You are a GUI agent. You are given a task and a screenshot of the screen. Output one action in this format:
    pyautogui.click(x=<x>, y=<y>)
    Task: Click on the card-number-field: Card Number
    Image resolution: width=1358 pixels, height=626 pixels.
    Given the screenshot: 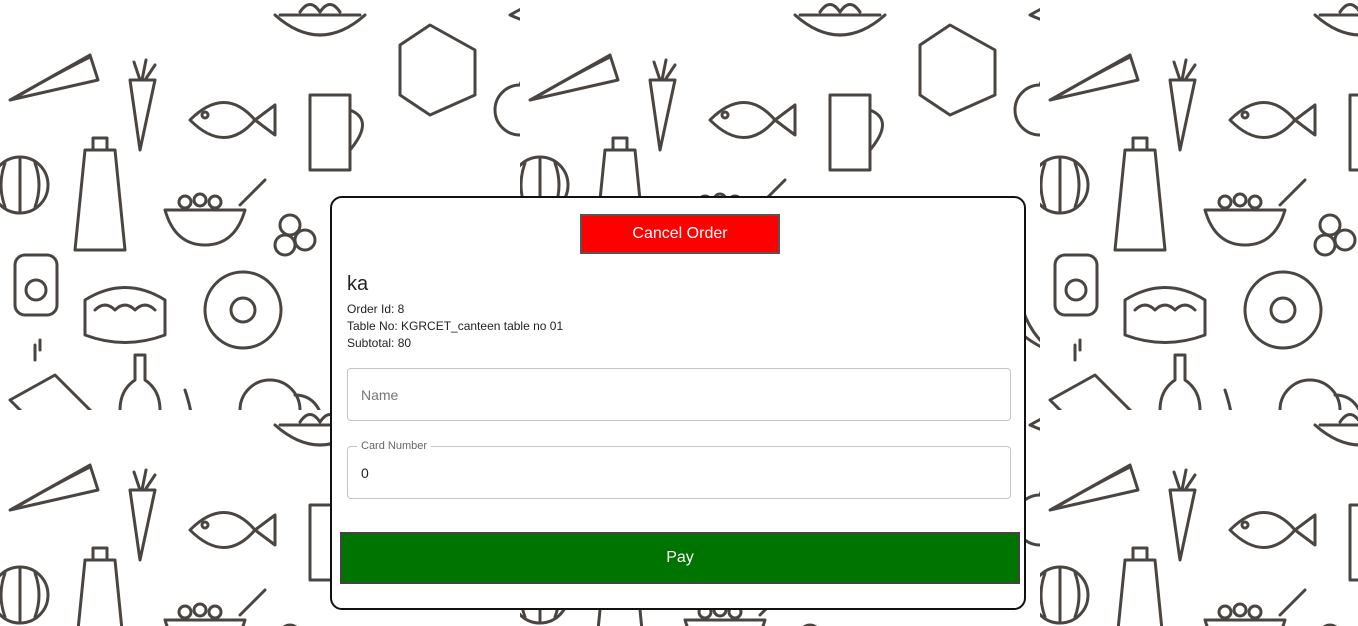 What is the action you would take?
    pyautogui.click(x=679, y=469)
    